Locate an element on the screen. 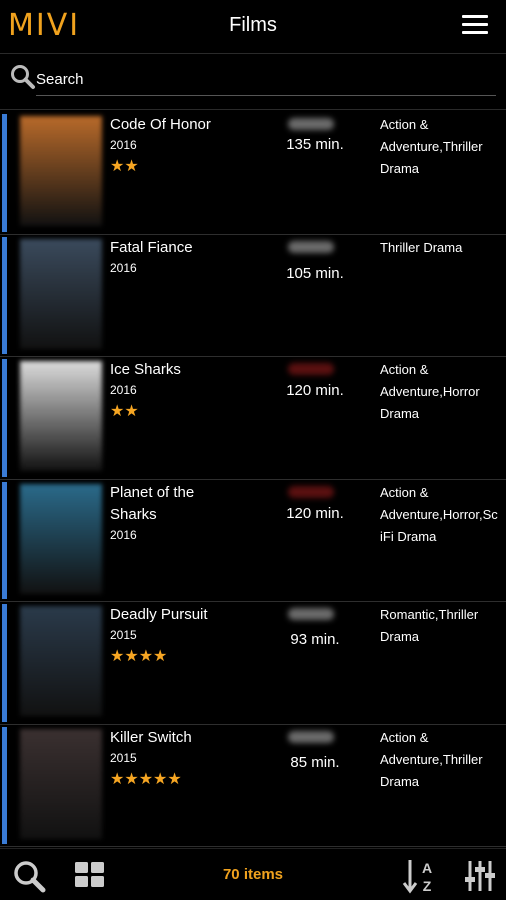  svg-text: A is located at coordinates (427, 868).